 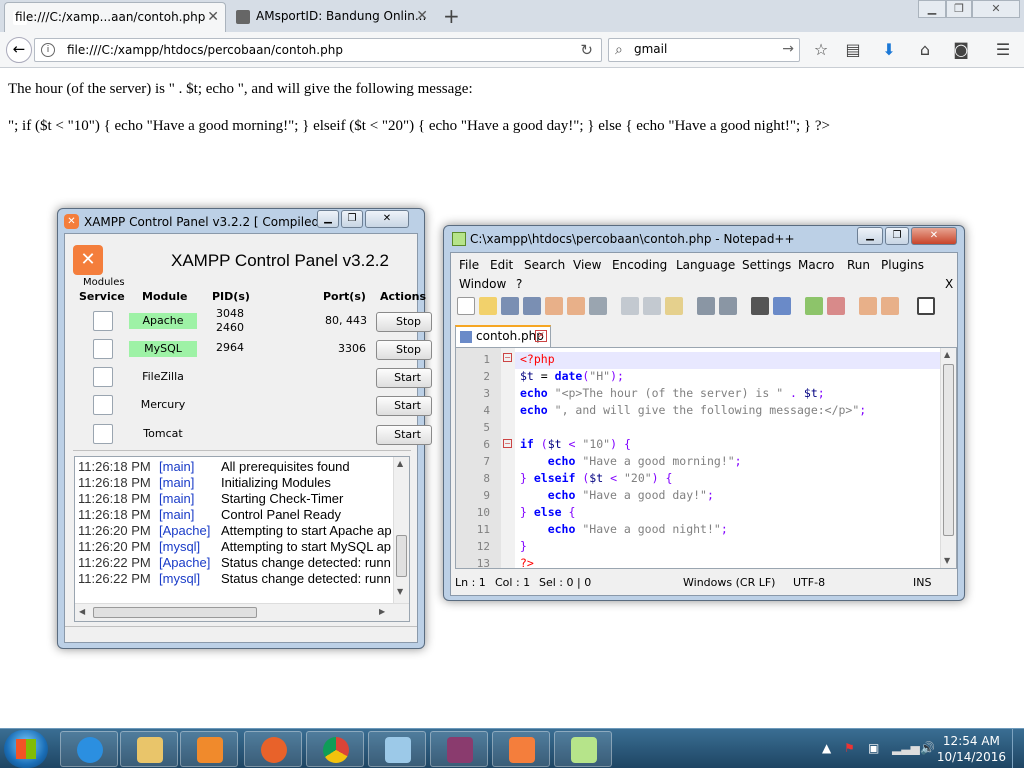 What do you see at coordinates (82, 611) in the screenshot?
I see `scroll-left-icon: ◀` at bounding box center [82, 611].